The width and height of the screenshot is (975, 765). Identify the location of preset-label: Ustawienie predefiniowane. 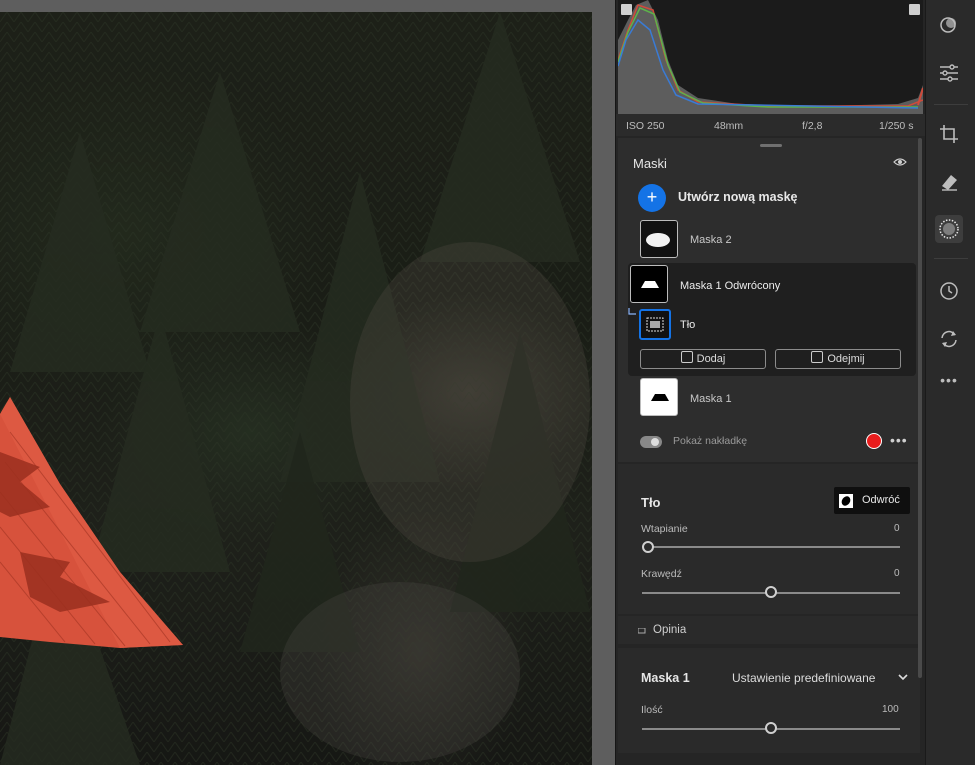
(804, 678).